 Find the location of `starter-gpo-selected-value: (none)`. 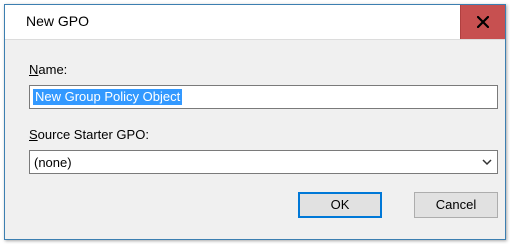

starter-gpo-selected-value: (none) is located at coordinates (53, 162).